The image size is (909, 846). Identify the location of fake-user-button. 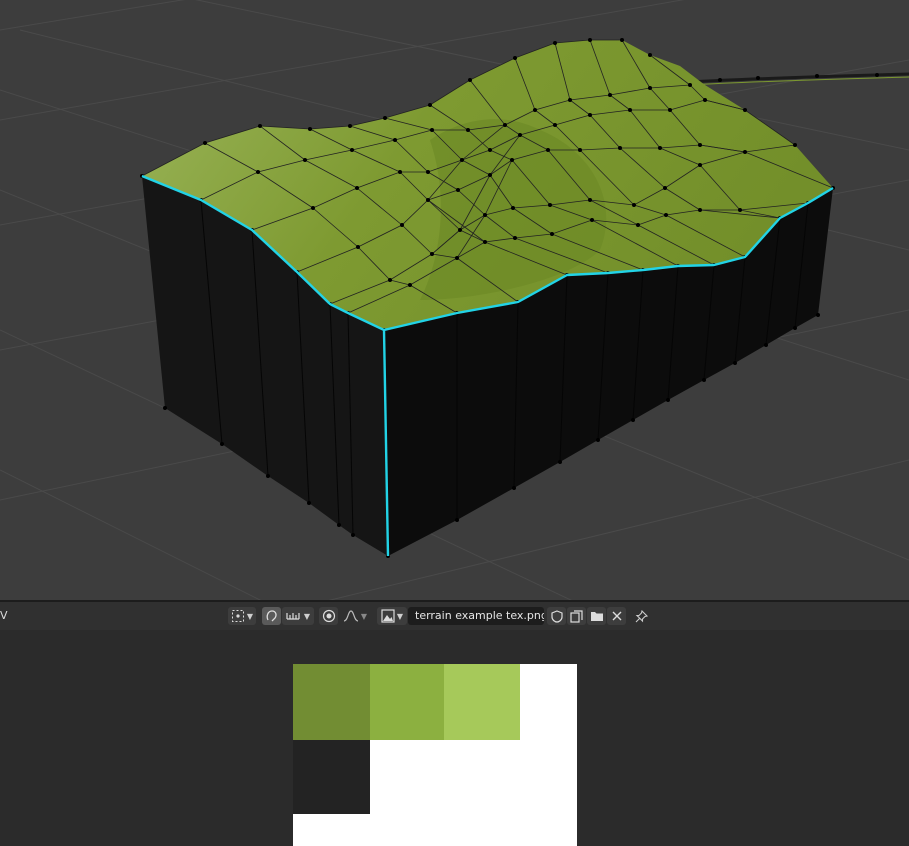
(556, 616).